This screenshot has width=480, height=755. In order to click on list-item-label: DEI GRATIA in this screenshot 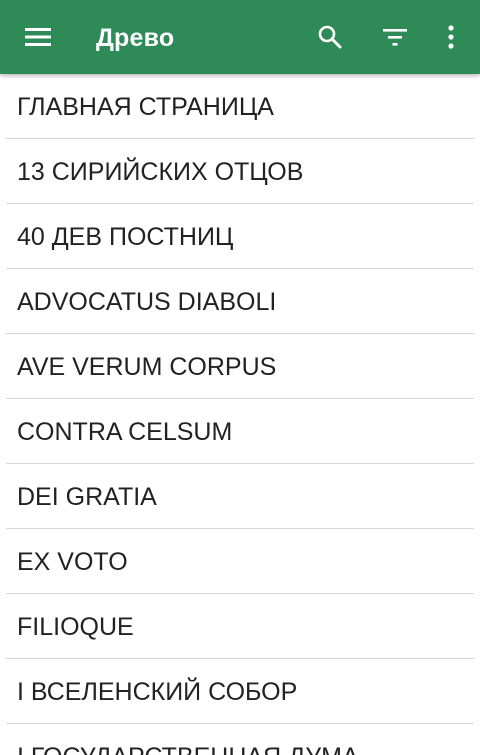, I will do `click(87, 497)`.